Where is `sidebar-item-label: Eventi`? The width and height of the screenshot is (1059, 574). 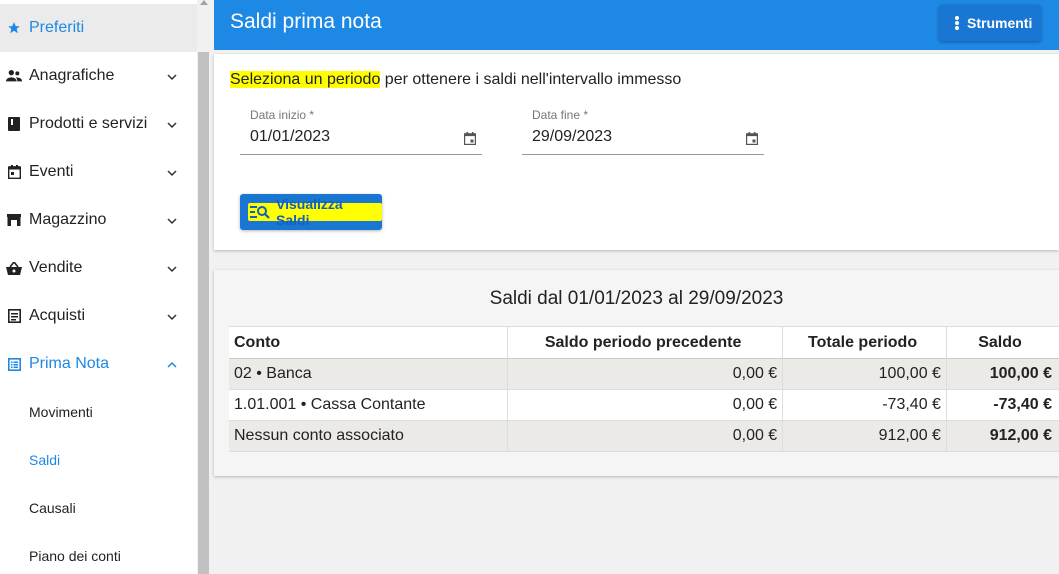 sidebar-item-label: Eventi is located at coordinates (51, 171).